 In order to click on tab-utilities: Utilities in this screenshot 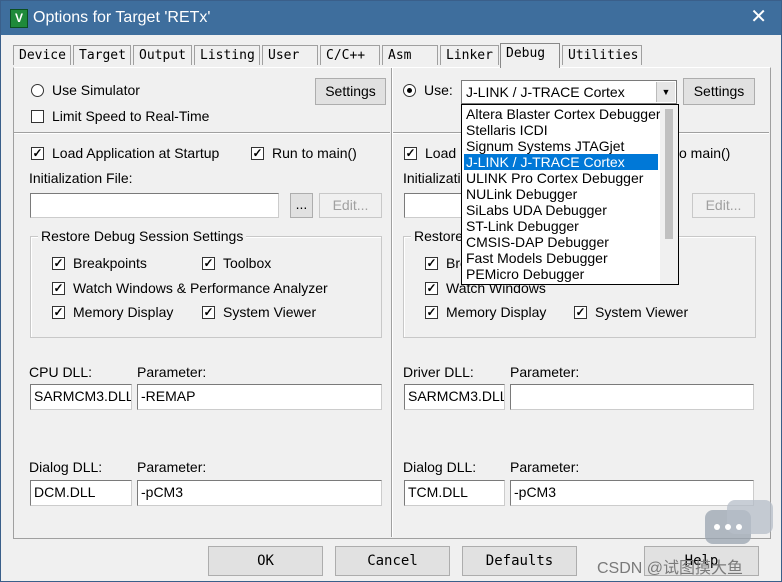, I will do `click(602, 55)`.